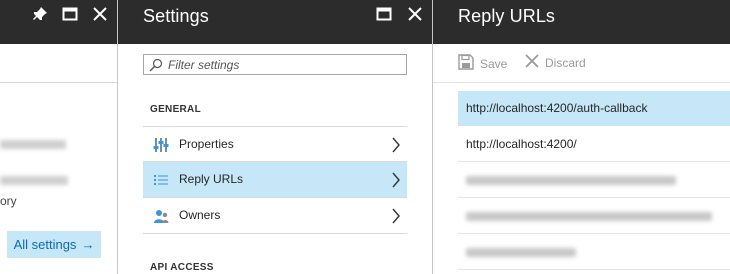 The width and height of the screenshot is (730, 274). Describe the element at coordinates (275, 144) in the screenshot. I see `menu-item-properties: Properties` at that location.